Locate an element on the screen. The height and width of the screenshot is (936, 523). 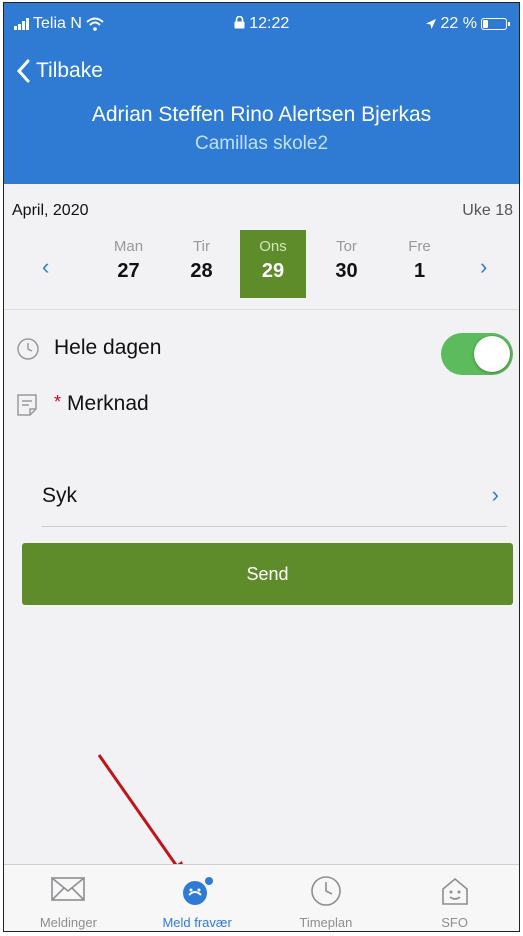
week-label: Uke 18 is located at coordinates (487, 210).